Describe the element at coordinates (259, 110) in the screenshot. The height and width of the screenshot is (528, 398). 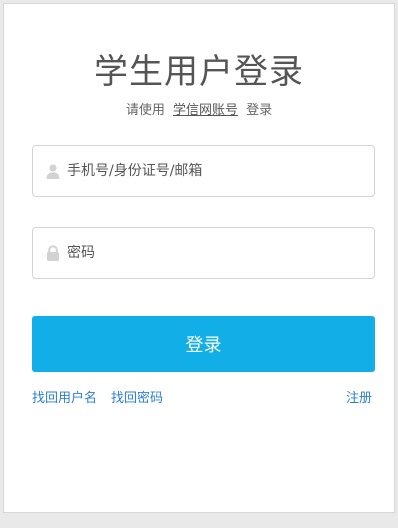
I see `subtitle-suffix: 登录` at that location.